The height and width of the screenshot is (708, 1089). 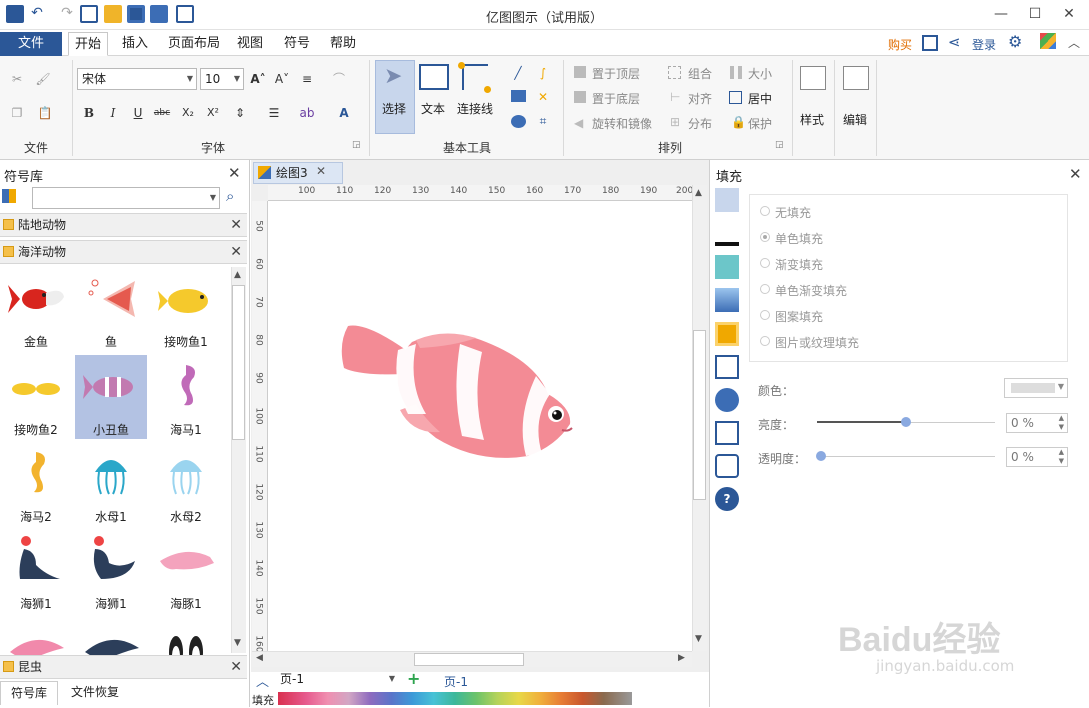 I want to click on scroll-right-icon: ▶, so click(x=681, y=658).